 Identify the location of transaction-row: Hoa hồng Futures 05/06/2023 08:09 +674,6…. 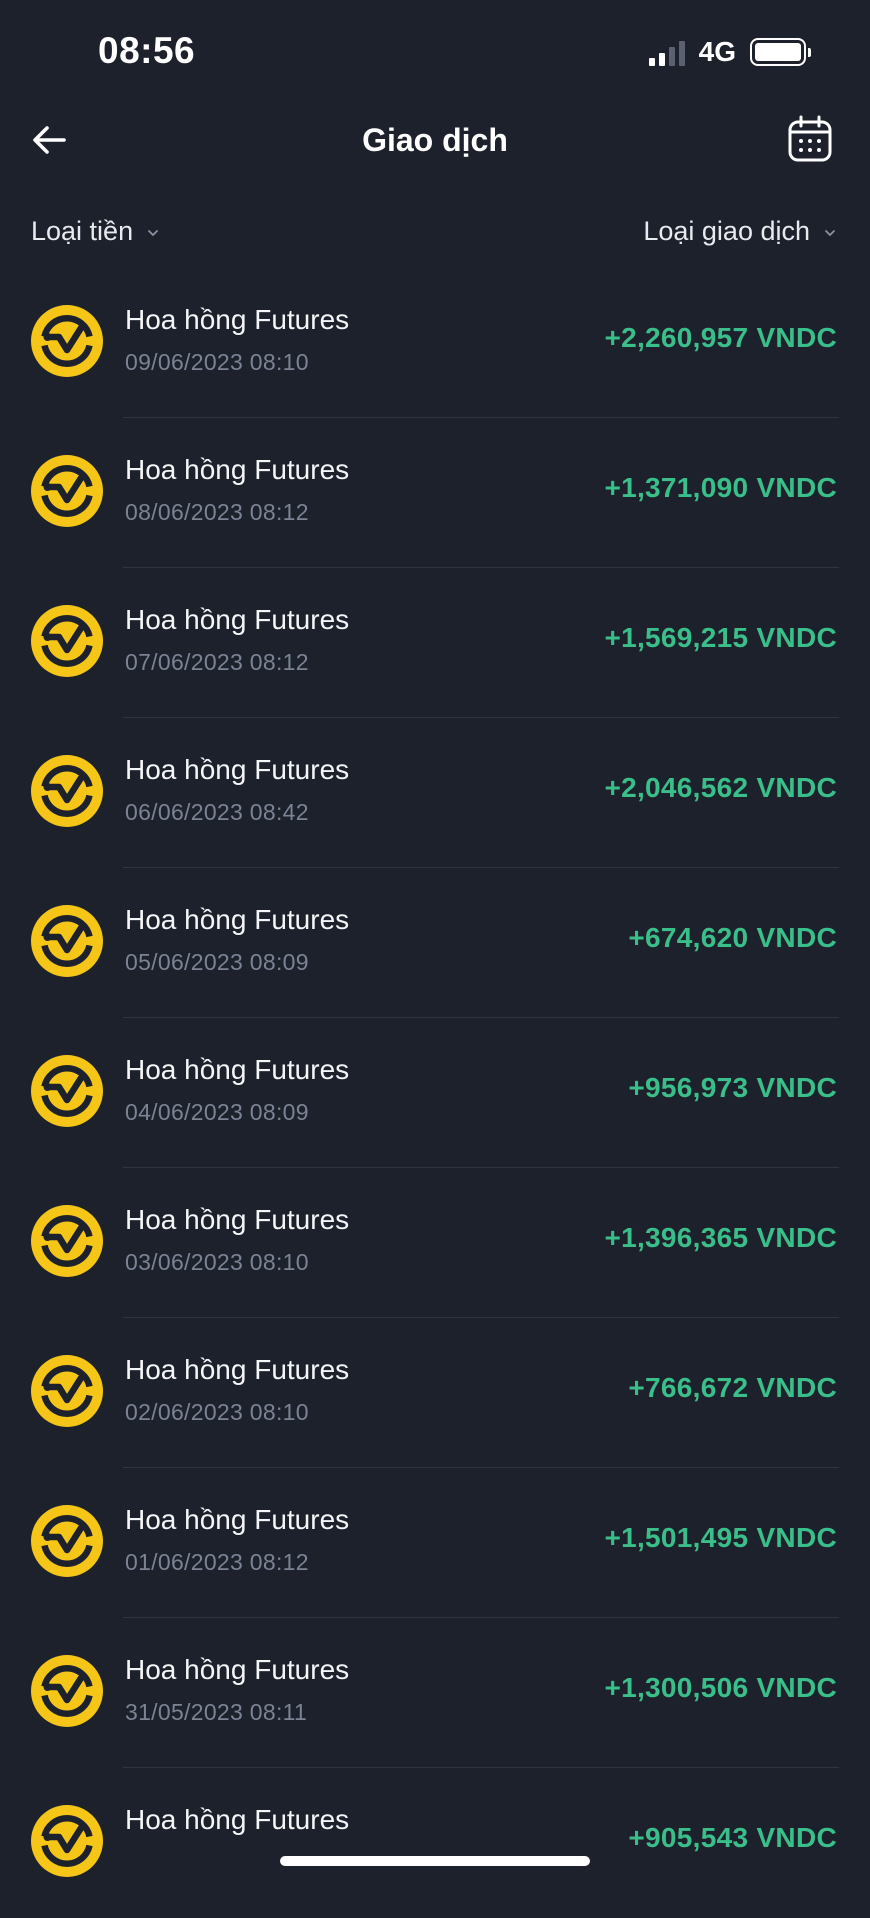
(435, 943).